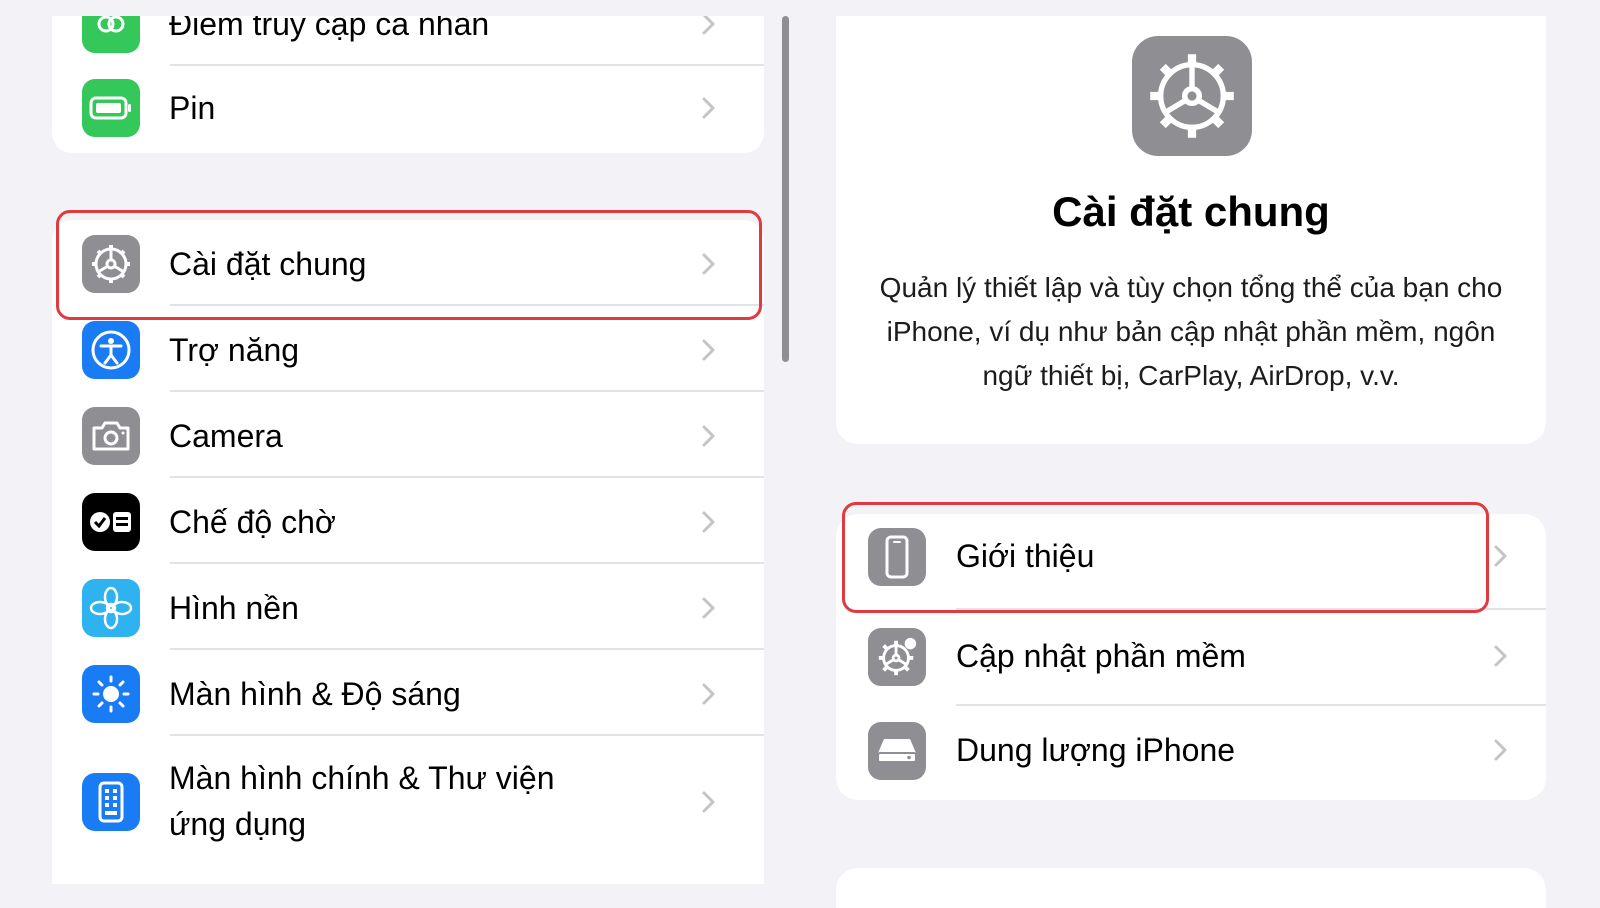 Image resolution: width=1600 pixels, height=908 pixels. I want to click on brightness-sun-icon, so click(111, 694).